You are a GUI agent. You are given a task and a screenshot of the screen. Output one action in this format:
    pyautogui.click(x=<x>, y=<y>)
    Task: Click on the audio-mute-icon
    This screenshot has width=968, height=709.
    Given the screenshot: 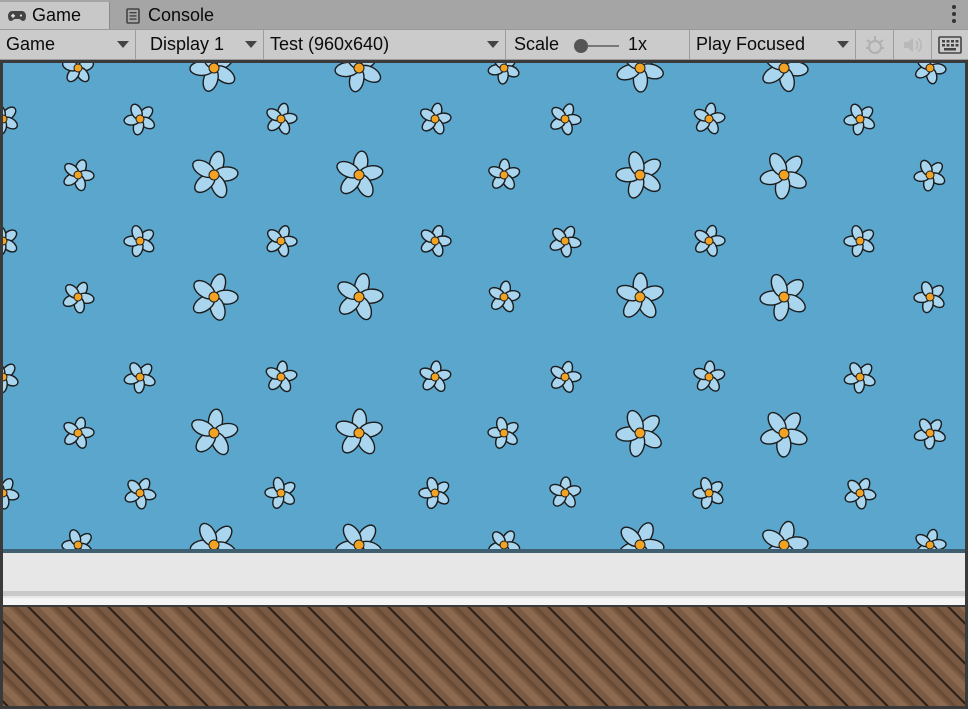 What is the action you would take?
    pyautogui.click(x=912, y=44)
    